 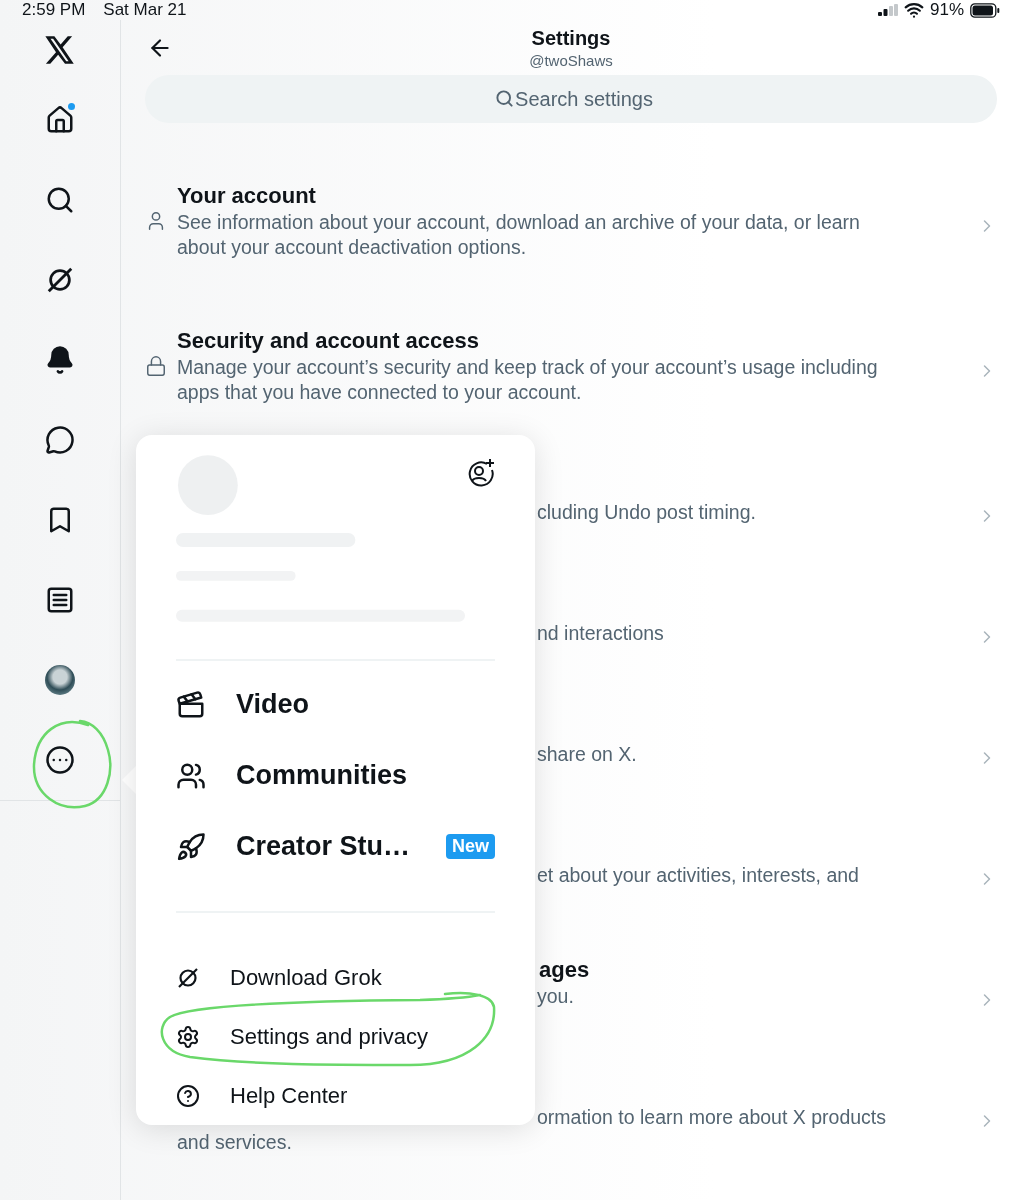 What do you see at coordinates (646, 512) in the screenshot?
I see `setting-description: cluding Undo post timing.` at bounding box center [646, 512].